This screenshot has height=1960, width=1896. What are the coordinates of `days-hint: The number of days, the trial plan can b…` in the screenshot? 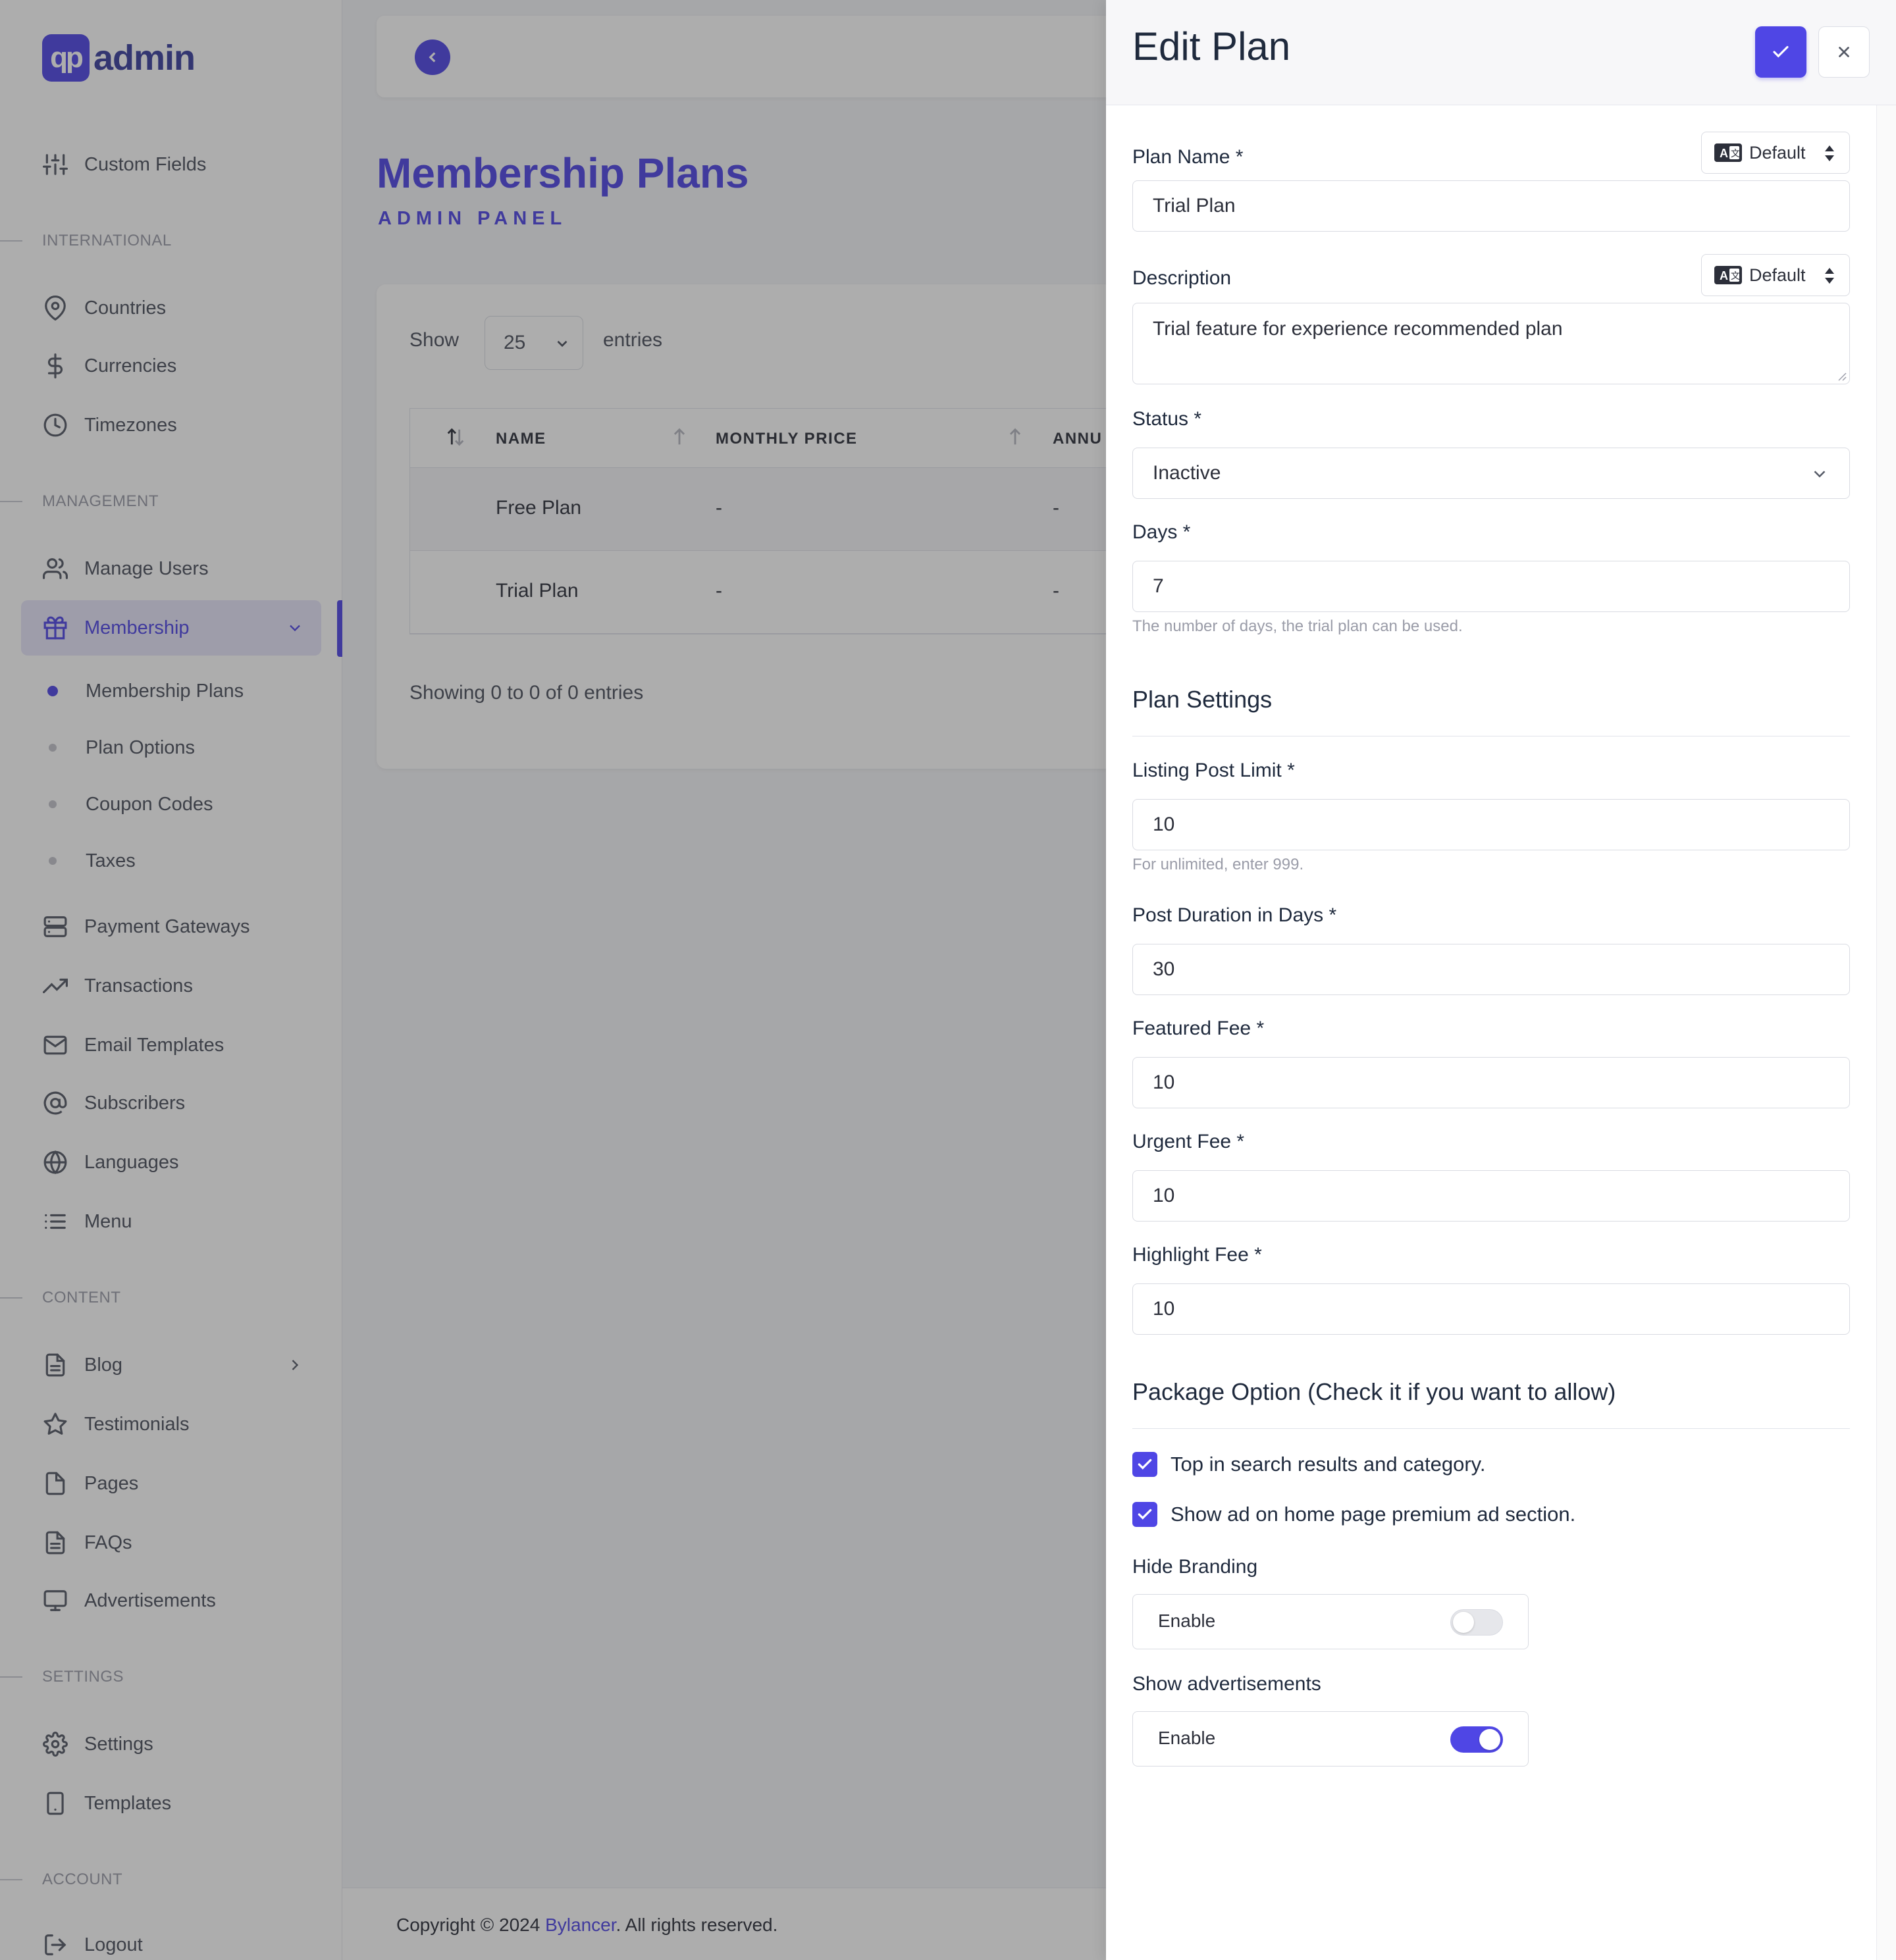 It's located at (1298, 626).